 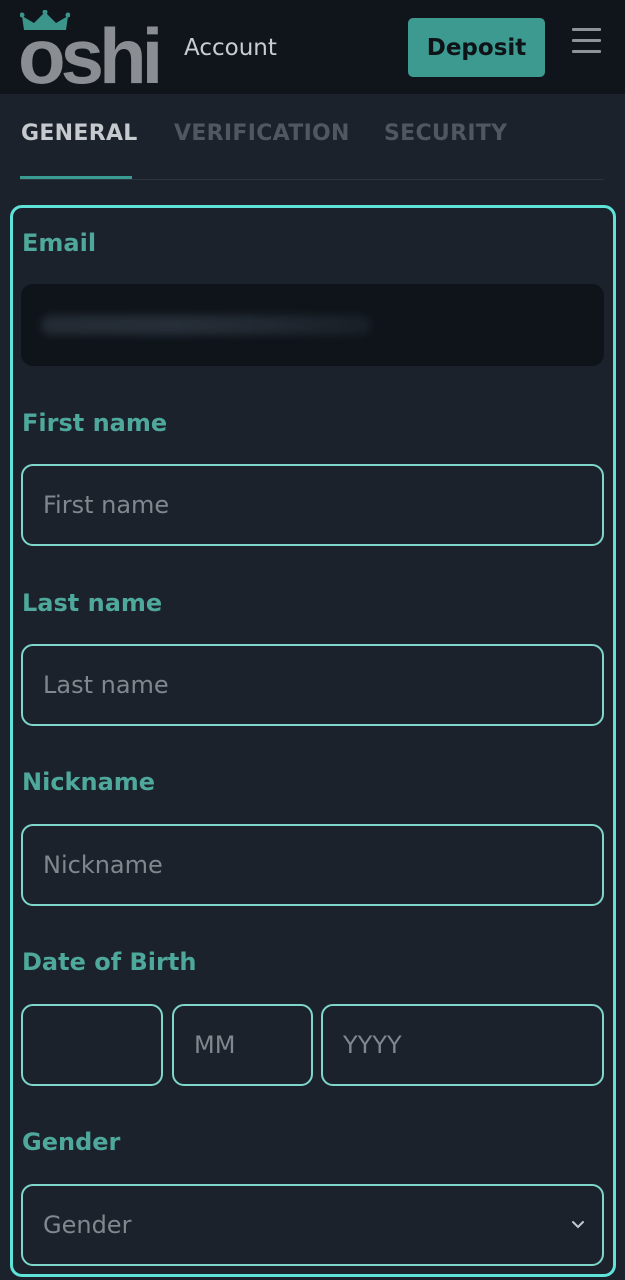 What do you see at coordinates (312, 47) in the screenshot?
I see `top-bar: oshi Account Deposit` at bounding box center [312, 47].